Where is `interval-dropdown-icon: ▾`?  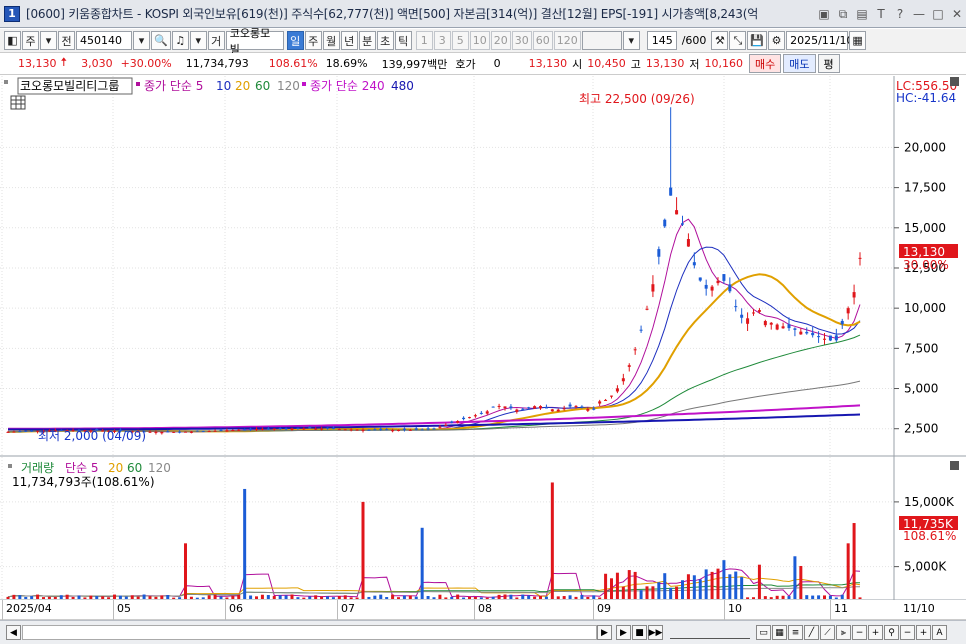
interval-dropdown-icon: ▾ is located at coordinates (631, 40).